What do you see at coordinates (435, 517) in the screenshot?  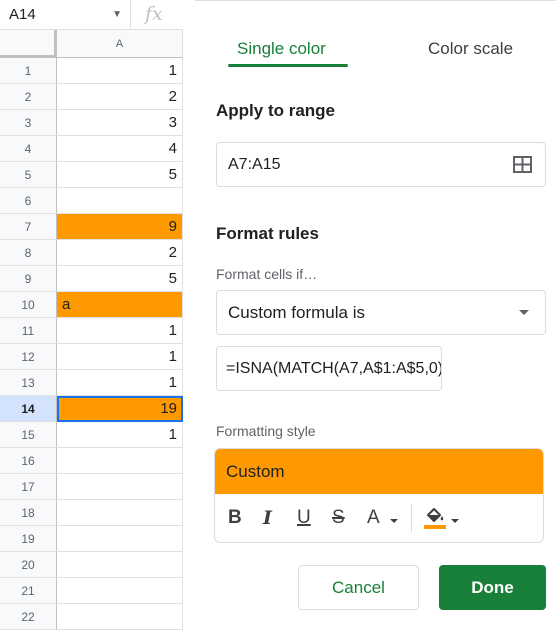 I see `fill-color-icon` at bounding box center [435, 517].